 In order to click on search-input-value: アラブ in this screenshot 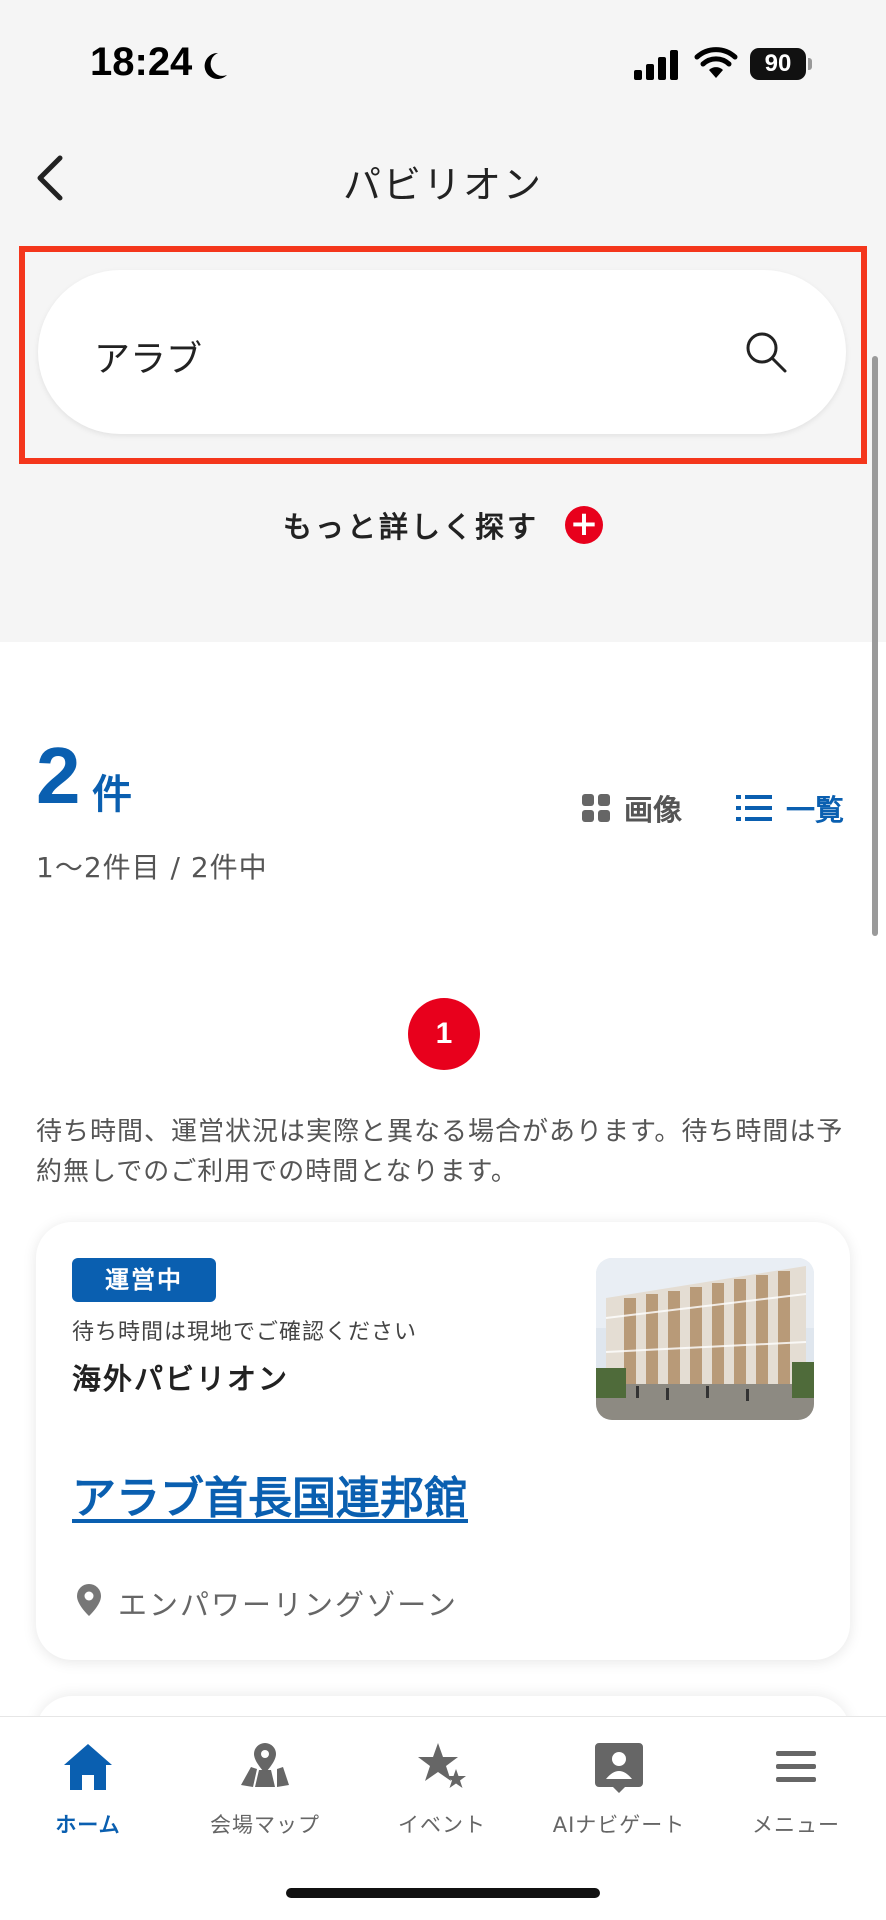, I will do `click(148, 356)`.